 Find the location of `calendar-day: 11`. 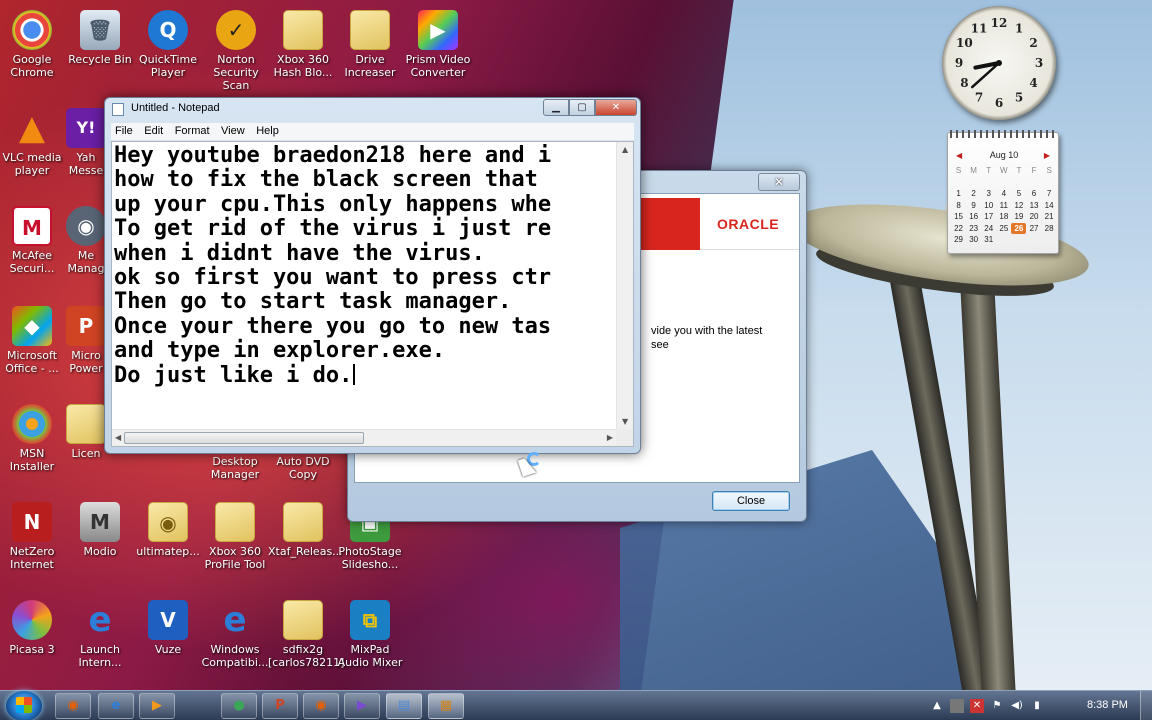

calendar-day: 11 is located at coordinates (1003, 206).